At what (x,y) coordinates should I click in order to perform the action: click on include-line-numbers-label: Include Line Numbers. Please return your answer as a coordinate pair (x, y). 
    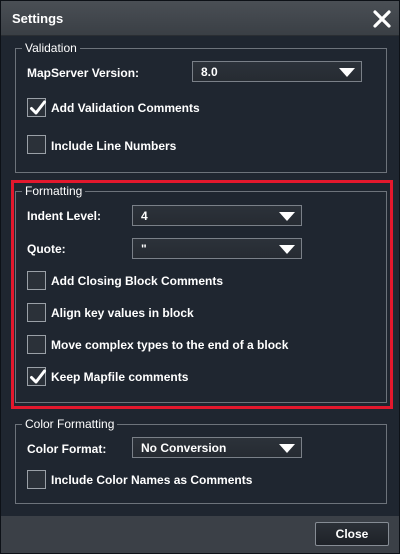
    Looking at the image, I should click on (114, 146).